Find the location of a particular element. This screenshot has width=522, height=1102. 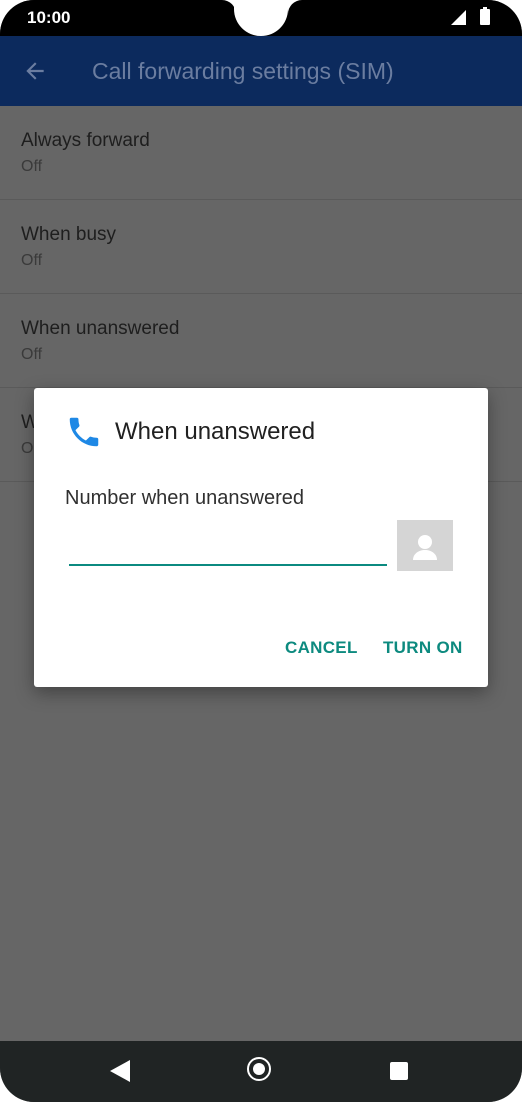

list-item-status: O is located at coordinates (27, 448).